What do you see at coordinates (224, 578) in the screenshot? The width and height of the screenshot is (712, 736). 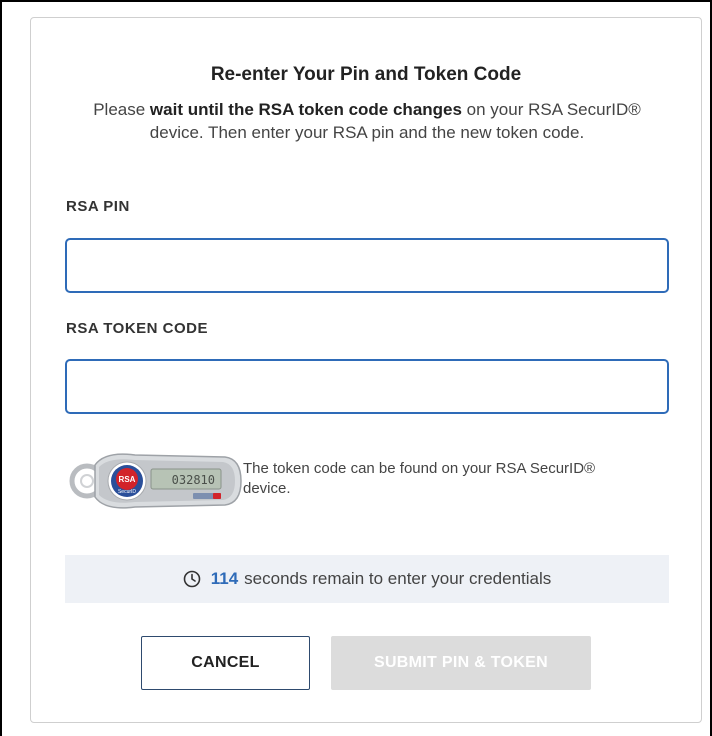 I see `countdown-seconds: 114` at bounding box center [224, 578].